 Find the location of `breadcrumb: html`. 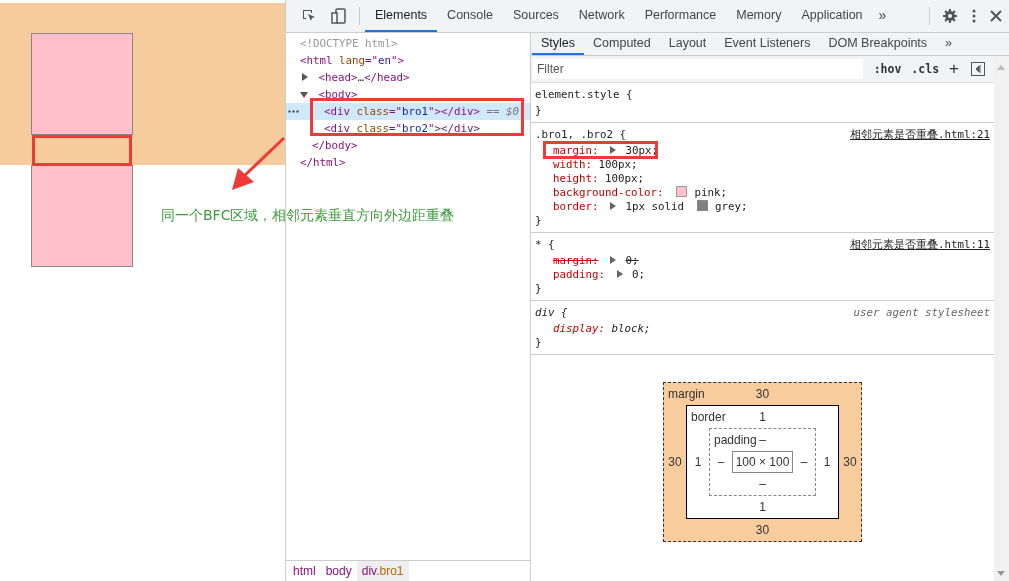

breadcrumb: html is located at coordinates (304, 571).